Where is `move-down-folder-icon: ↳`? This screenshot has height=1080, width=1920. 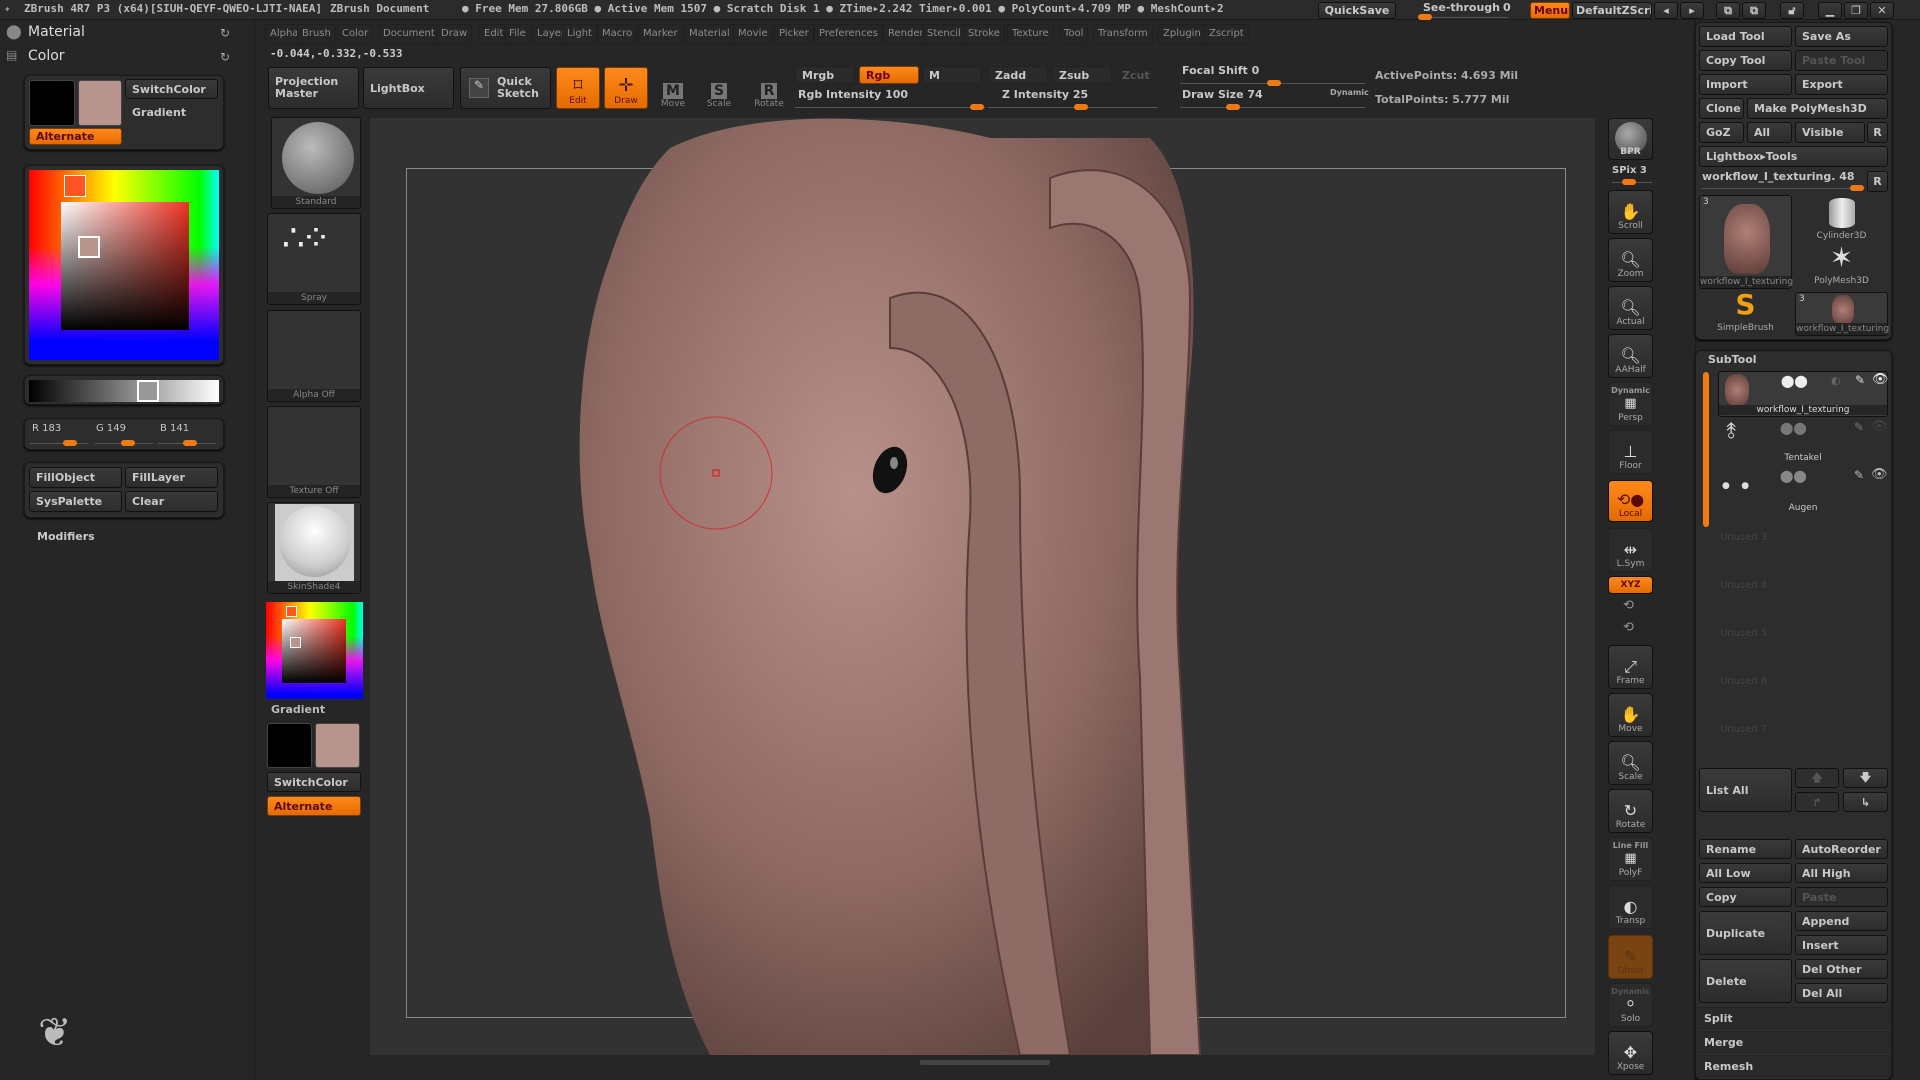 move-down-folder-icon: ↳ is located at coordinates (1865, 802).